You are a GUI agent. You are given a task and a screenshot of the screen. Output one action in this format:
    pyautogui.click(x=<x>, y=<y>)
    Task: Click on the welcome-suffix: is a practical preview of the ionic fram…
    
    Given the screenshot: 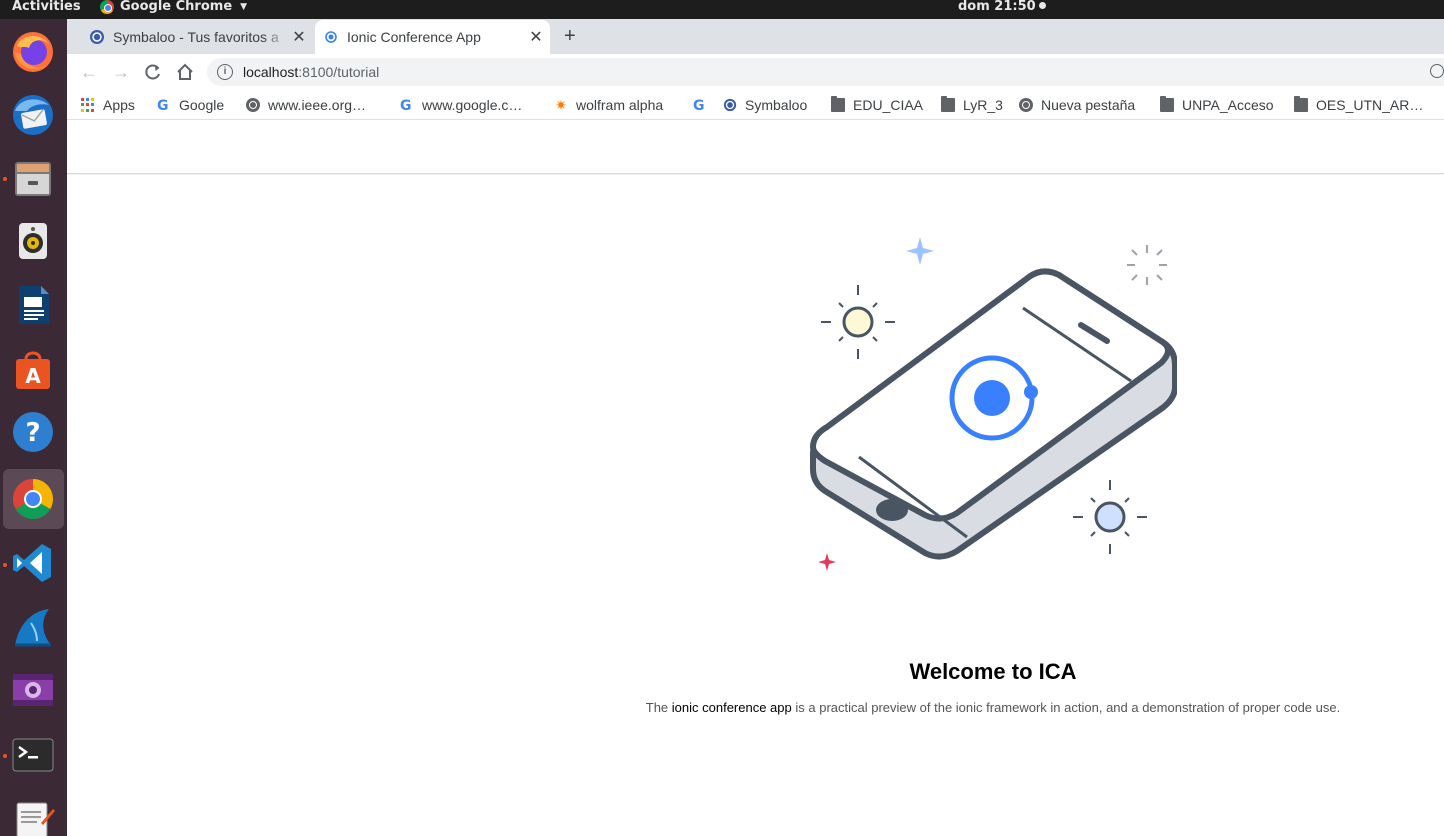 What is the action you would take?
    pyautogui.click(x=1066, y=707)
    